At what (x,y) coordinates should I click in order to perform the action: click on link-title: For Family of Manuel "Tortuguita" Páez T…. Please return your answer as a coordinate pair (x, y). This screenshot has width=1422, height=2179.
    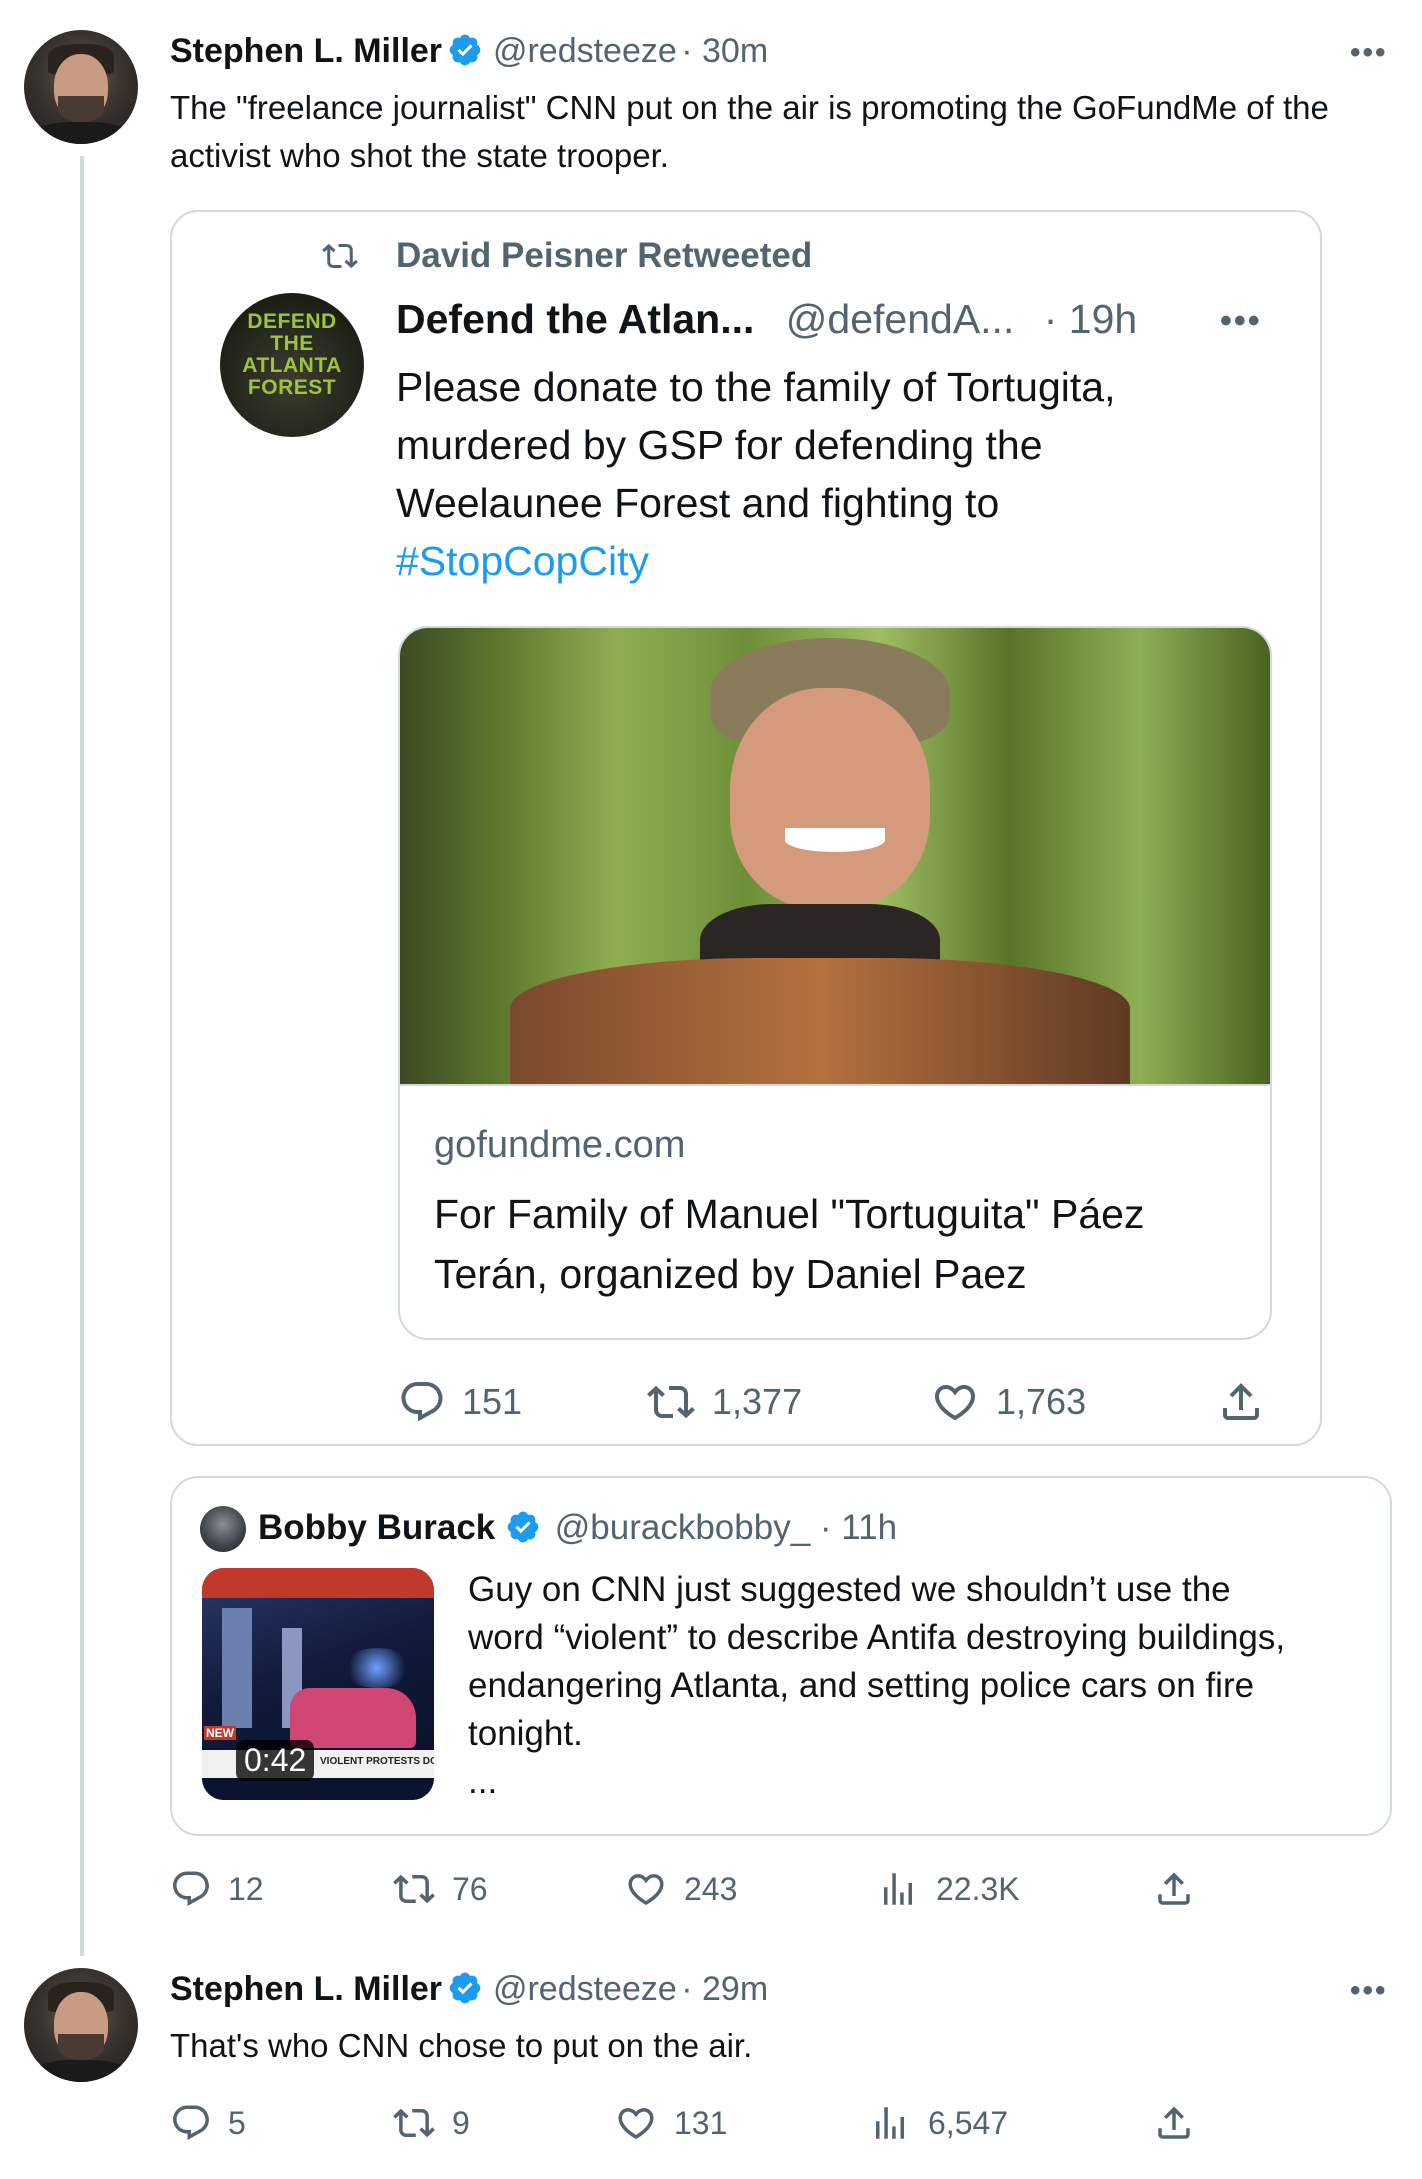
    Looking at the image, I should click on (789, 1244).